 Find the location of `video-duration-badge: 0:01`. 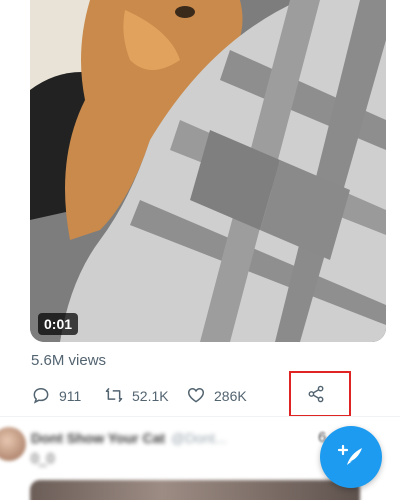

video-duration-badge: 0:01 is located at coordinates (58, 324).